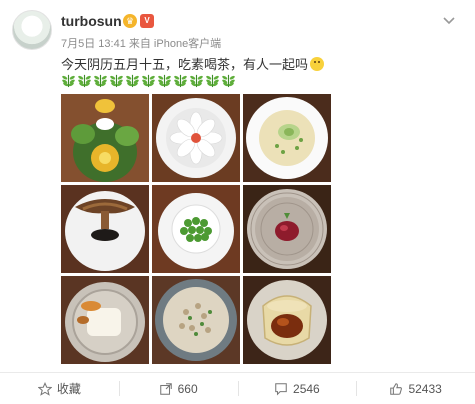  I want to click on post-text: 今天阴历五月十五，吃素喝茶，有人一起吗, so click(193, 63).